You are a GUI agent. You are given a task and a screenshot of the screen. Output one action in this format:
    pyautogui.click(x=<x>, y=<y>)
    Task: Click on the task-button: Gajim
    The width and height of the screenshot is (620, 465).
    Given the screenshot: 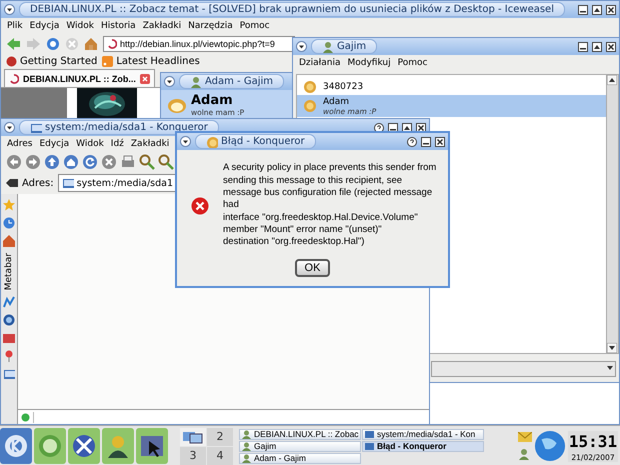 What is the action you would take?
    pyautogui.click(x=300, y=446)
    